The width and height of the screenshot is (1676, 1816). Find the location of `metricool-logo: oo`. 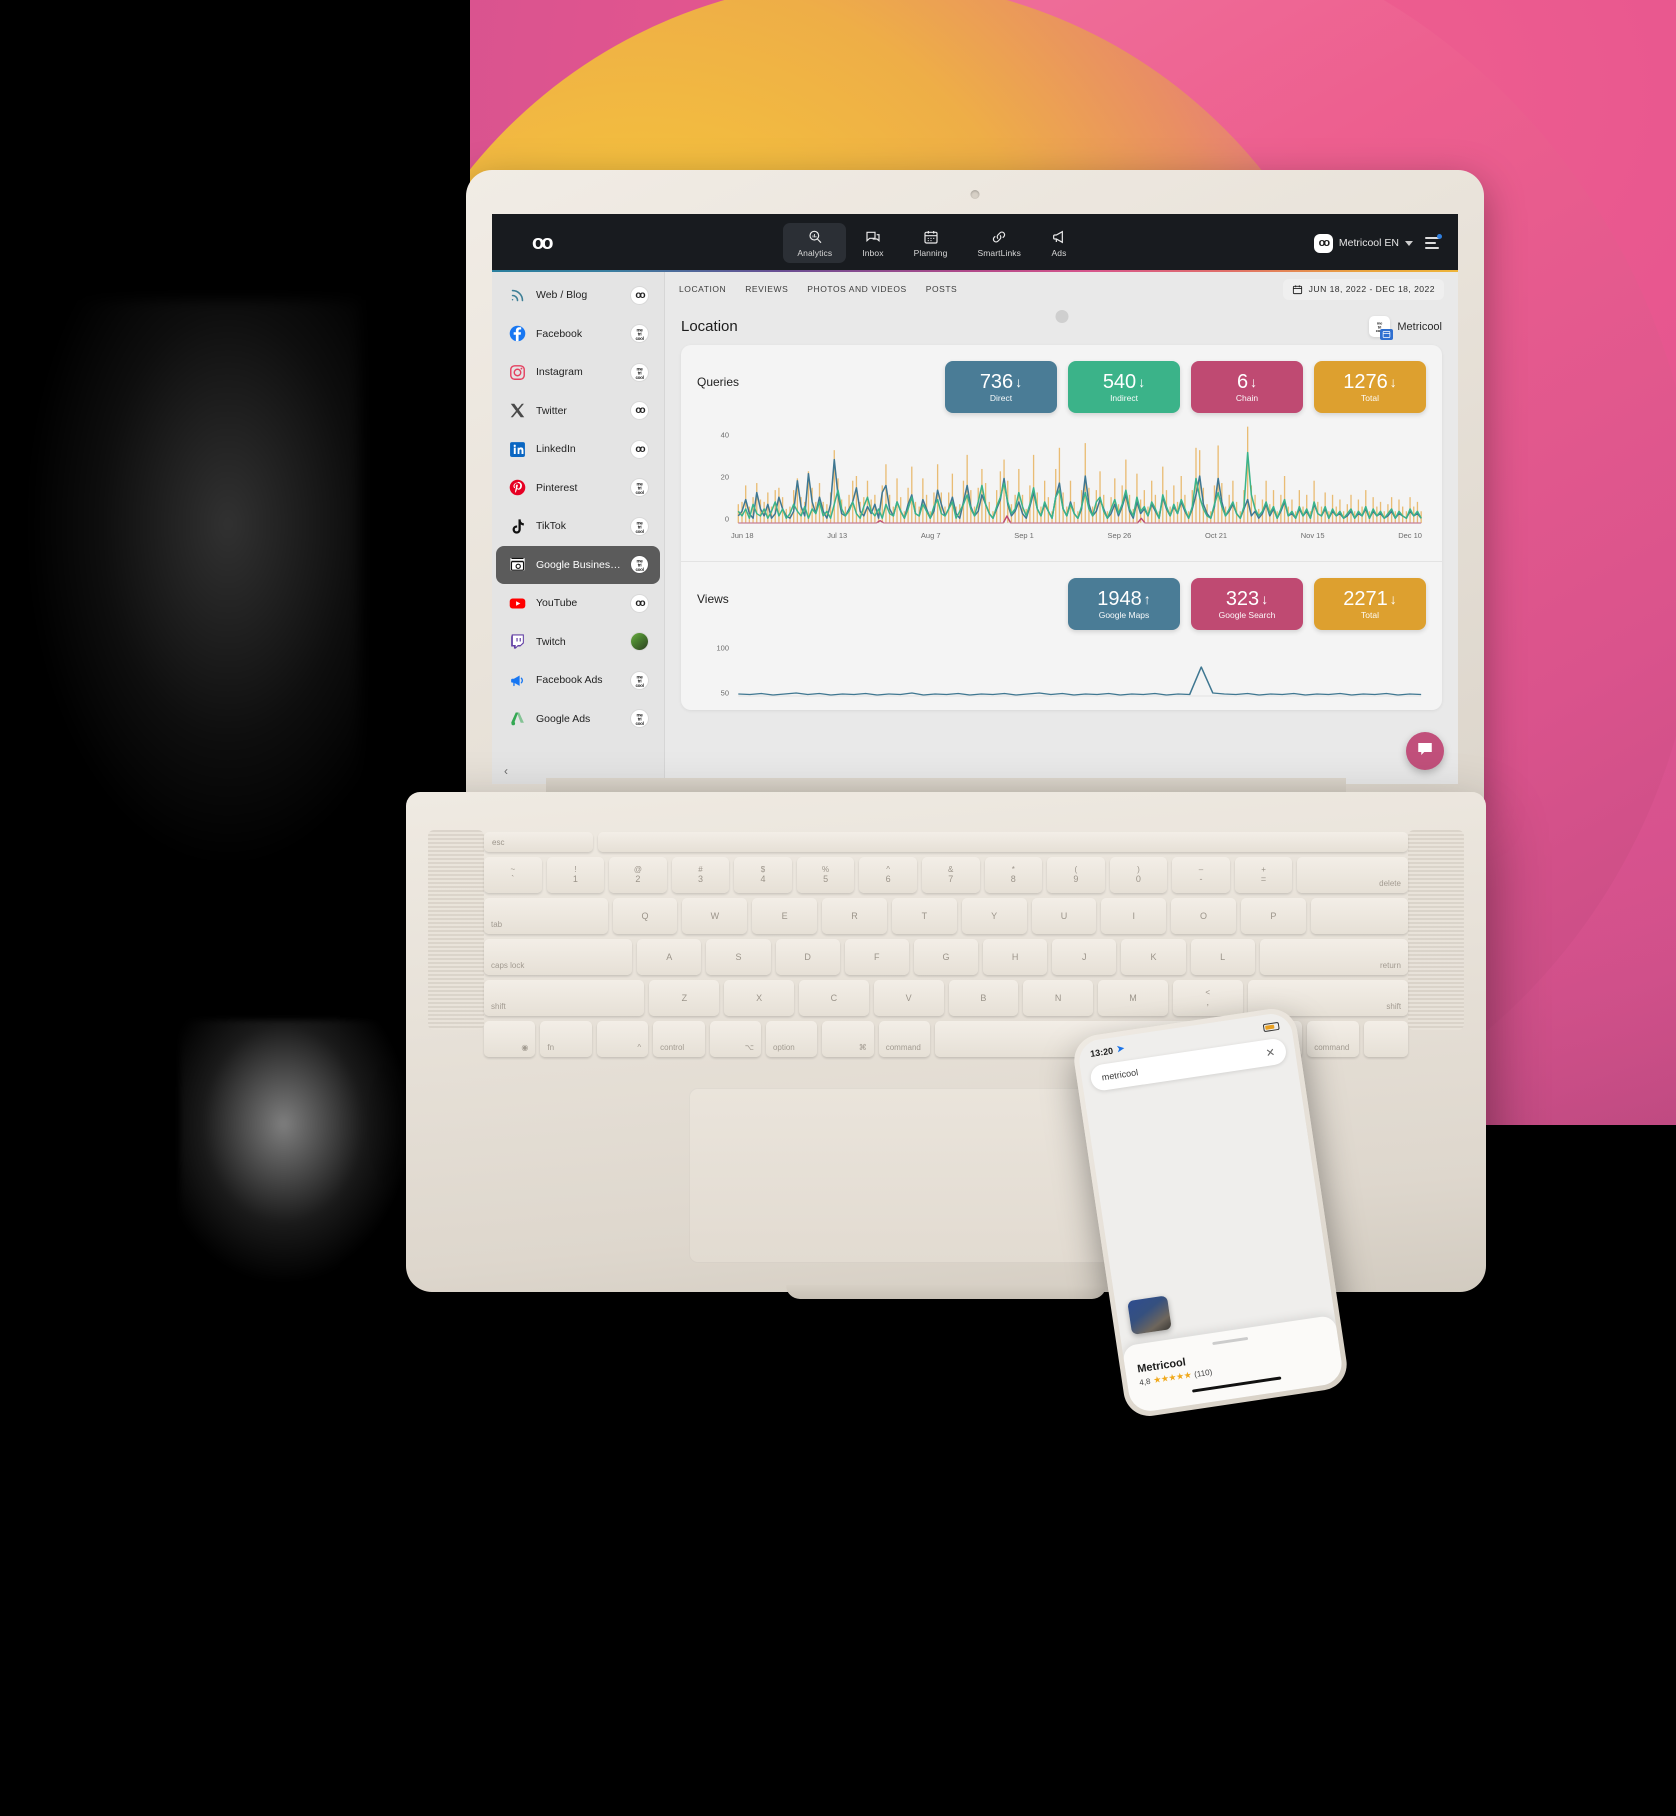

metricool-logo: oo is located at coordinates (543, 243).